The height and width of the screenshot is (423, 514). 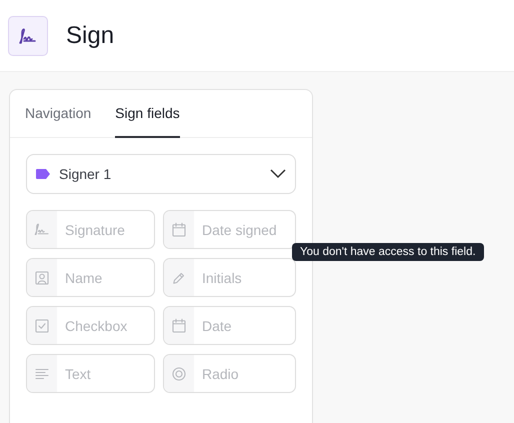 What do you see at coordinates (388, 252) in the screenshot?
I see `tooltip: You don't have access to this field.` at bounding box center [388, 252].